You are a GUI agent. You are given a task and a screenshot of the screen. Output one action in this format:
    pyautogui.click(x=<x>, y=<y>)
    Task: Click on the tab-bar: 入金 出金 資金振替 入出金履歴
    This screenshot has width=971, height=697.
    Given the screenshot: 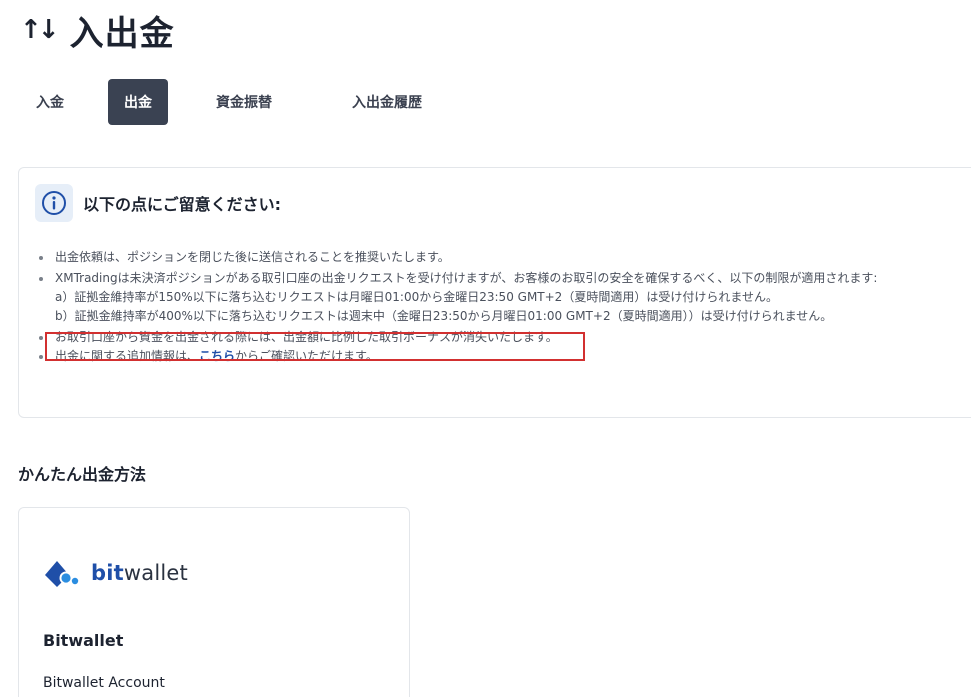 What is the action you would take?
    pyautogui.click(x=229, y=102)
    